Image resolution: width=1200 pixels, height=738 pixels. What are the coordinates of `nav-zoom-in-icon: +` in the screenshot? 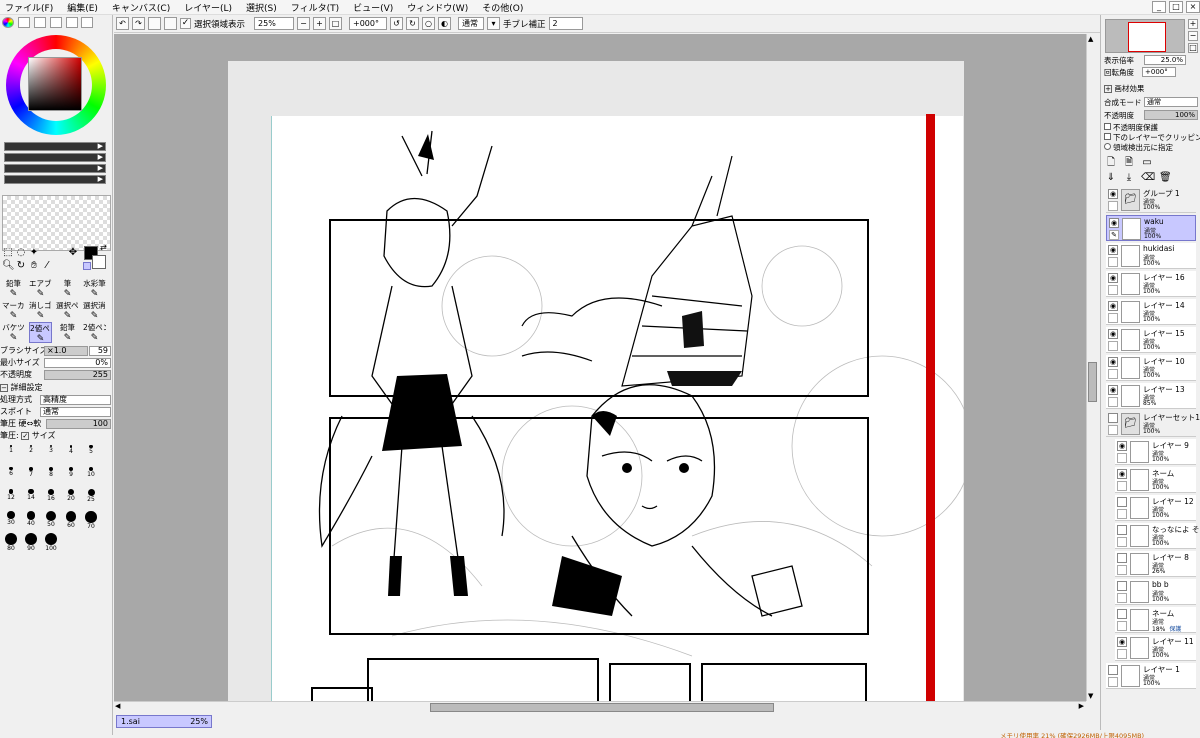 It's located at (1193, 24).